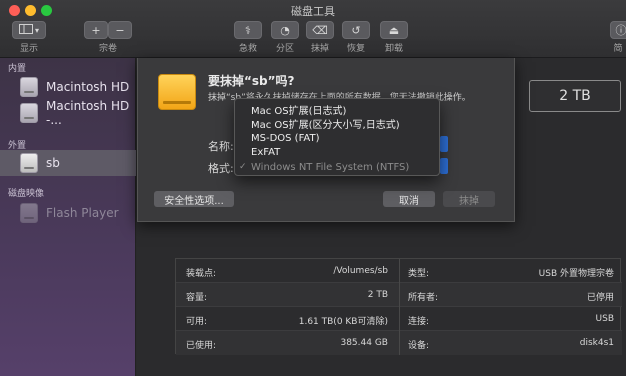  Describe the element at coordinates (444, 166) in the screenshot. I see `format-popup-arrow` at that location.